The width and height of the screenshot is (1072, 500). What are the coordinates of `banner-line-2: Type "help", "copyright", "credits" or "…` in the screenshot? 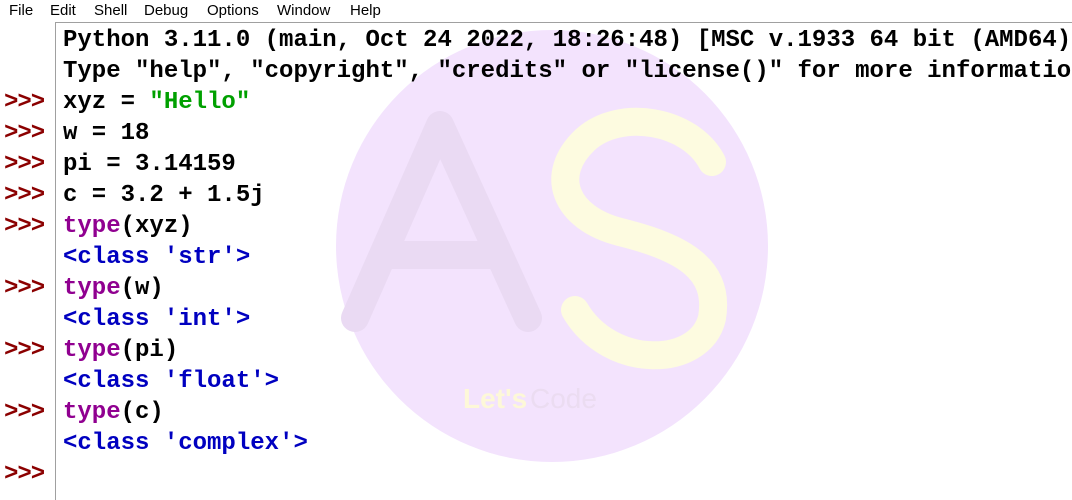 It's located at (567, 71).